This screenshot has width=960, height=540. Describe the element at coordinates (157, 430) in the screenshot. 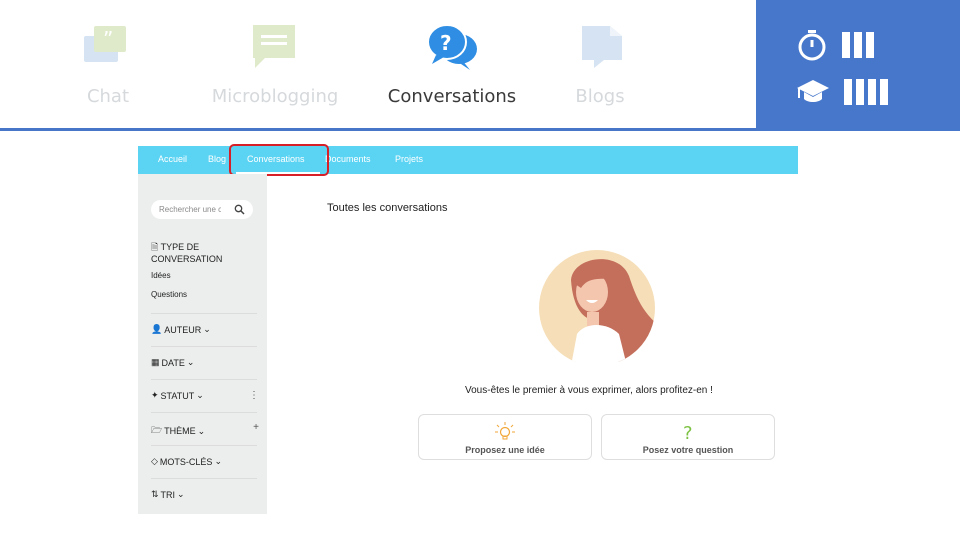

I see `folder-icon: 🗁` at that location.